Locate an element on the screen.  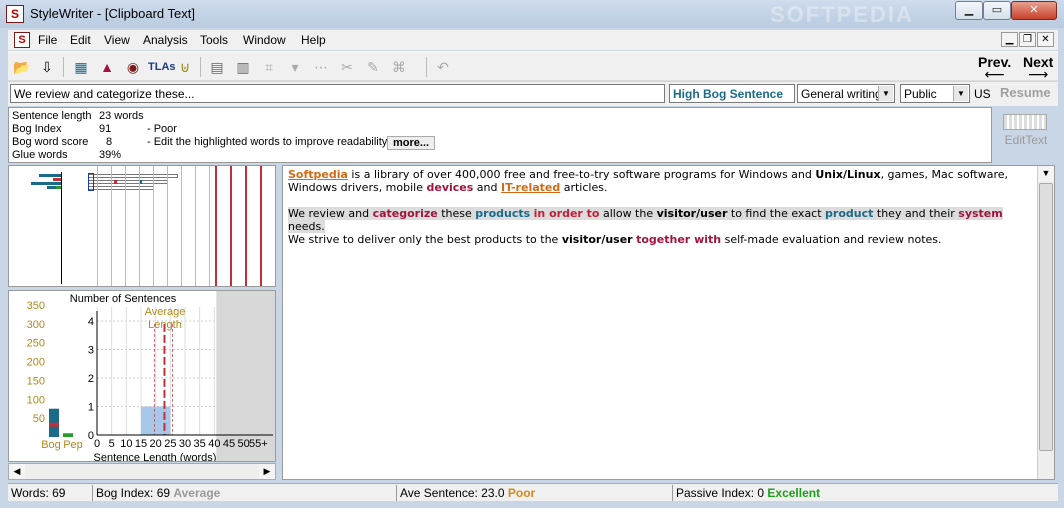
prev-button: Prev. ⟵ is located at coordinates (994, 67).